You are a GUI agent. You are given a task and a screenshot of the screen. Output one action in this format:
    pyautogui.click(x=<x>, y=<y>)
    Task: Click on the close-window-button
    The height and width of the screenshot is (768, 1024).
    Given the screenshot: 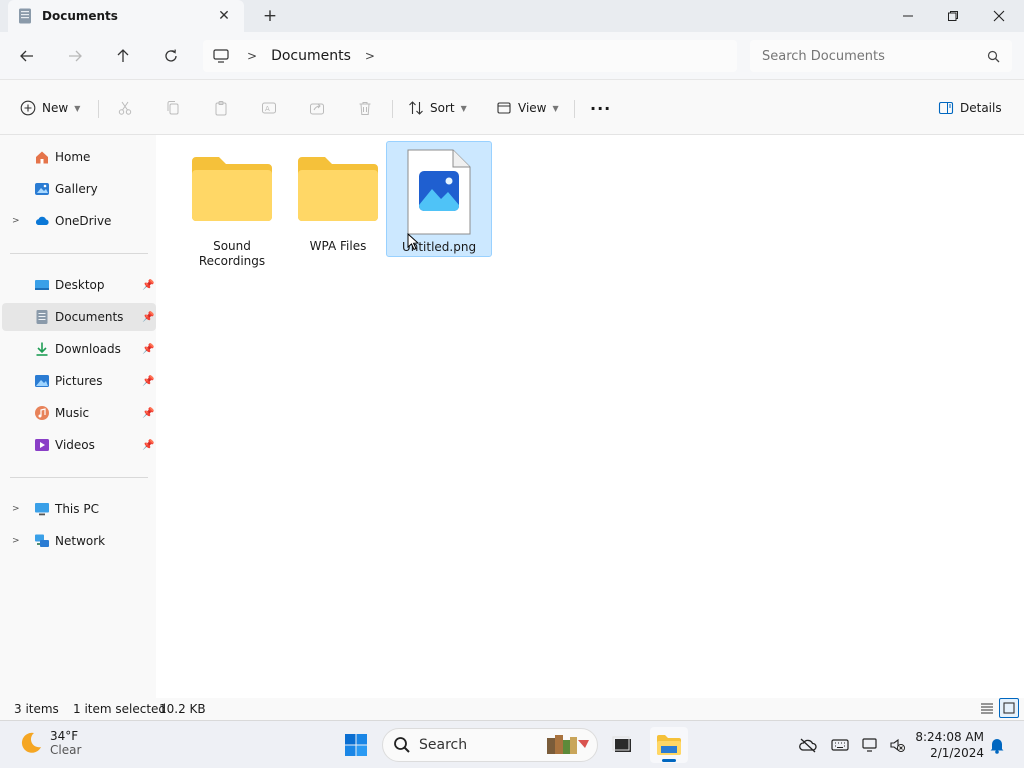 What is the action you would take?
    pyautogui.click(x=999, y=16)
    